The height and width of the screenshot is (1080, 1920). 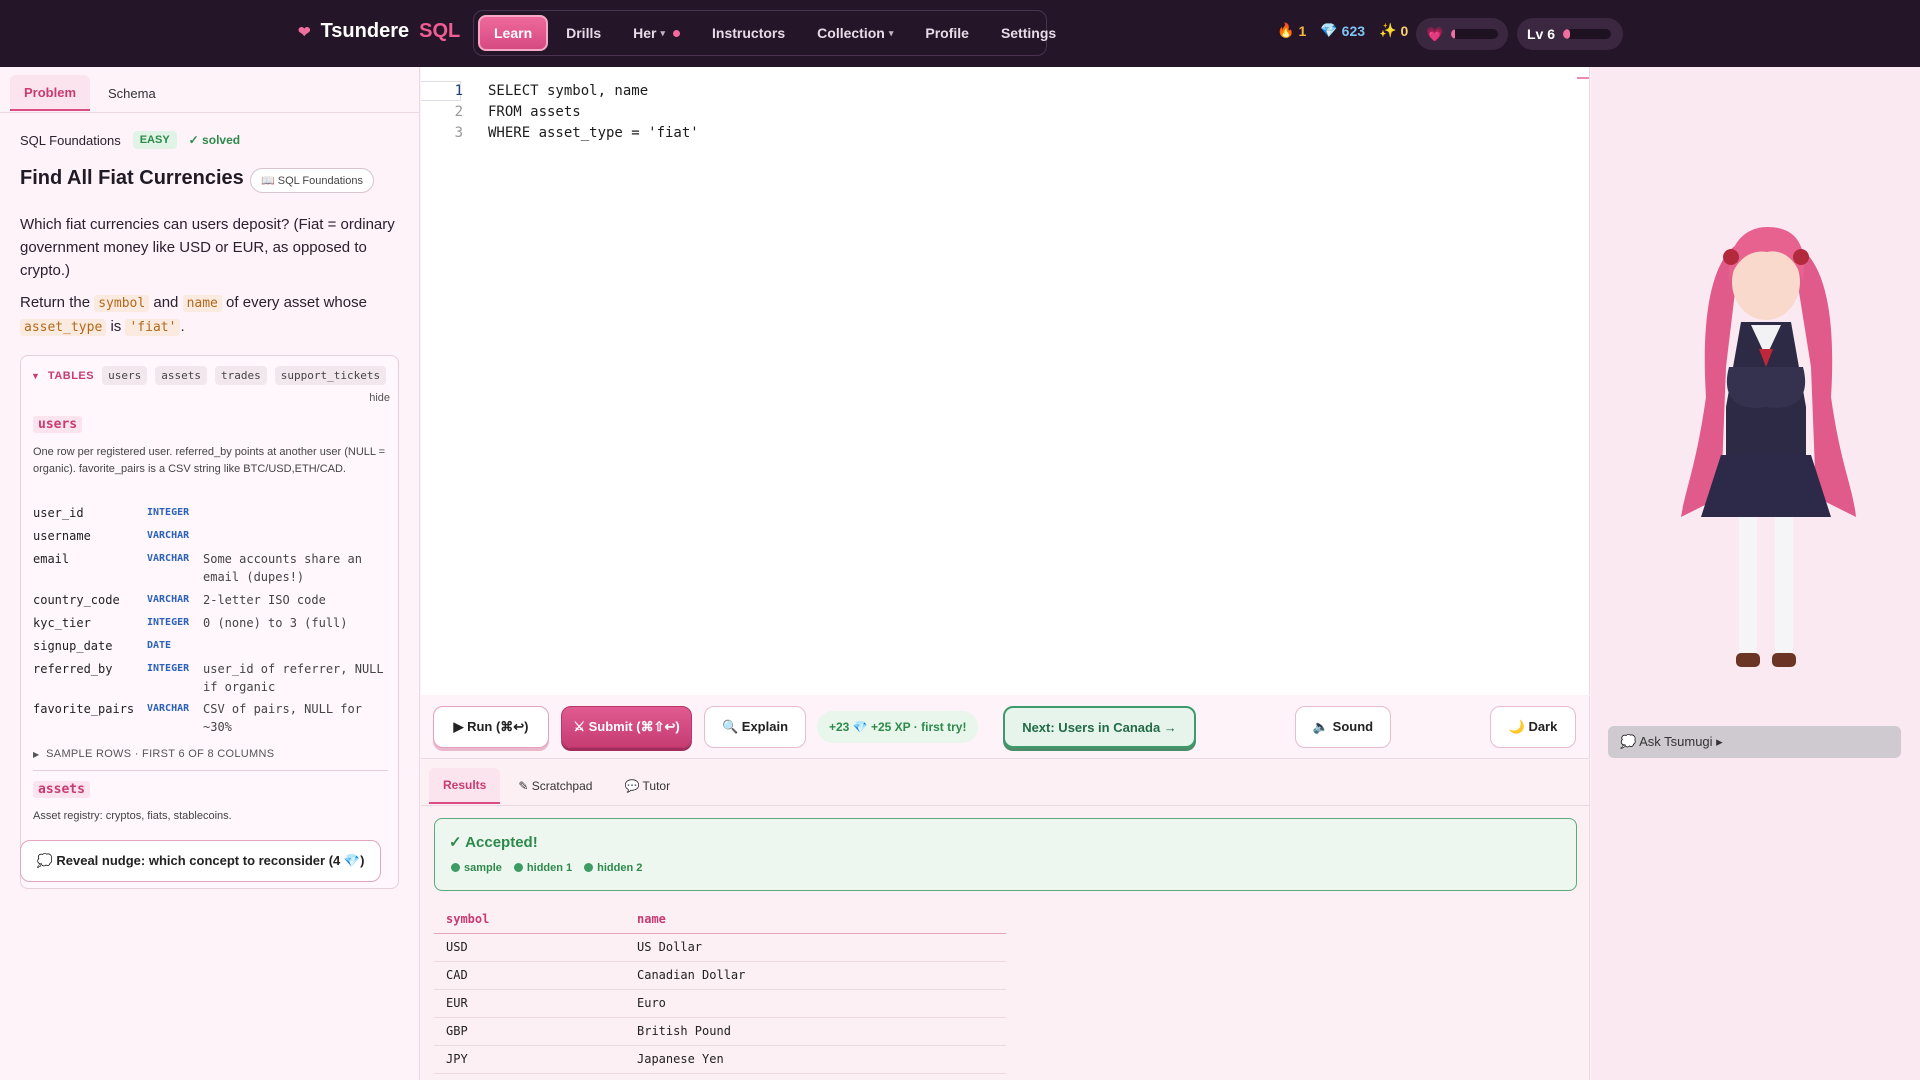 I want to click on sound-toggle-button: 🔈 Sound, so click(x=1343, y=727).